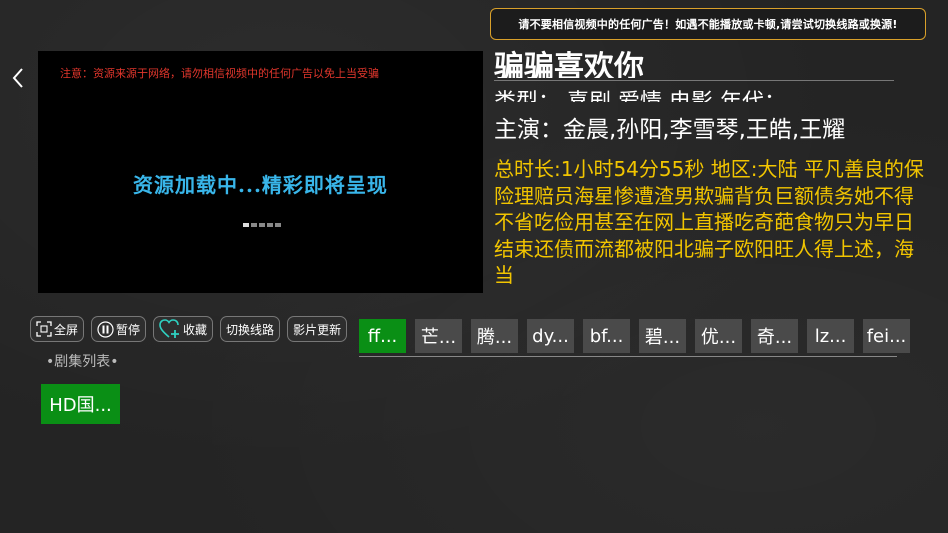  I want to click on notice-banner: 请不要相信视频中的任何广告！如遇不能播放或卡顿,请尝试切换线路或换源!, so click(708, 24).